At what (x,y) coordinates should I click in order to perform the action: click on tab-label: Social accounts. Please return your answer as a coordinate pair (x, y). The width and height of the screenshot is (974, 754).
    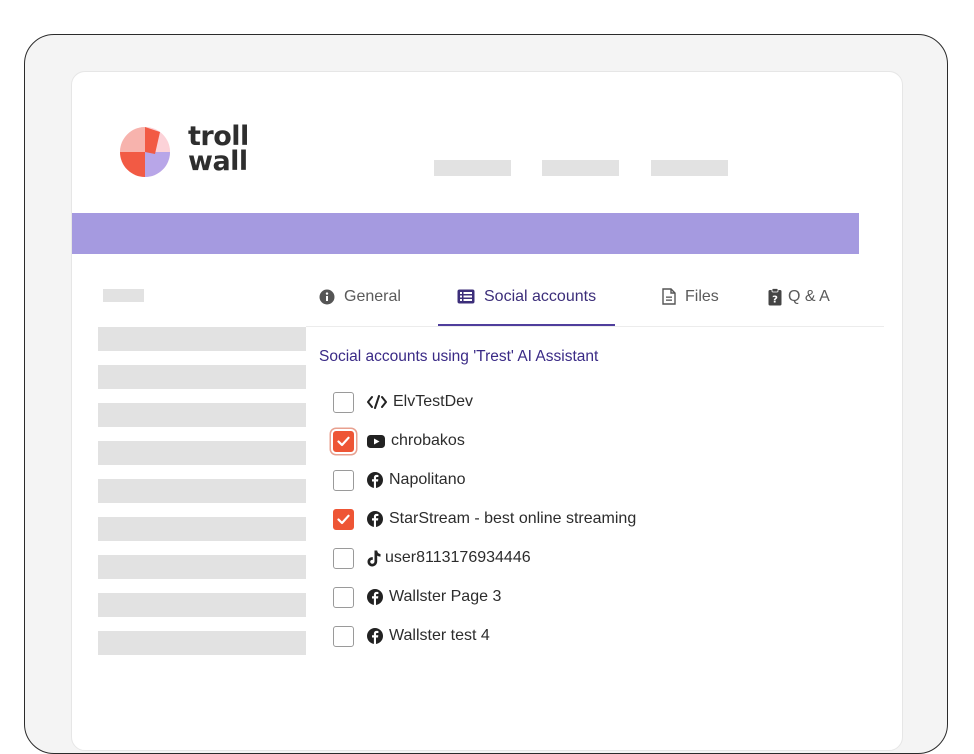
    Looking at the image, I should click on (540, 296).